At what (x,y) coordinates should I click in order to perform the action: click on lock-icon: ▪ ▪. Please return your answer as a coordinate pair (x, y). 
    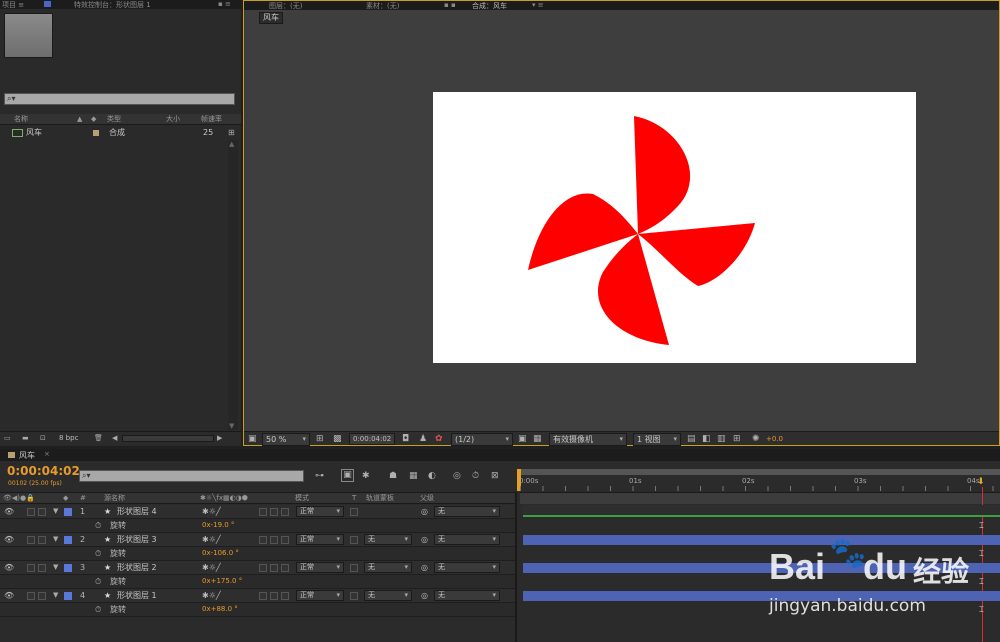
    Looking at the image, I should click on (450, 5).